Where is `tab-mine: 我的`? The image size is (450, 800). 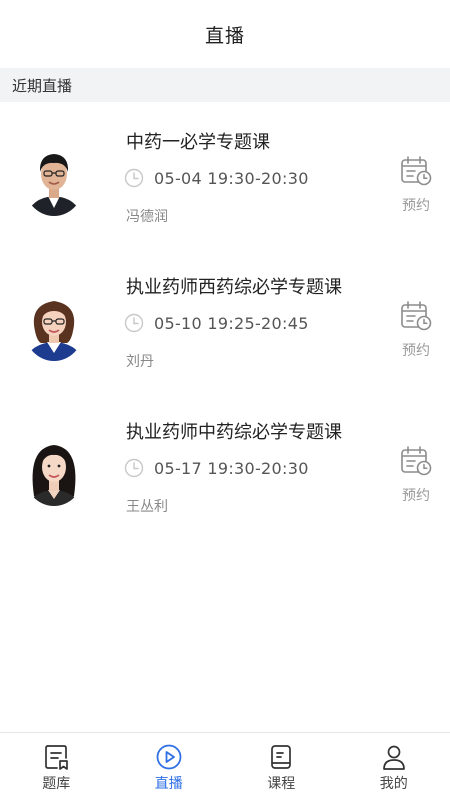
tab-mine: 我的 is located at coordinates (394, 766).